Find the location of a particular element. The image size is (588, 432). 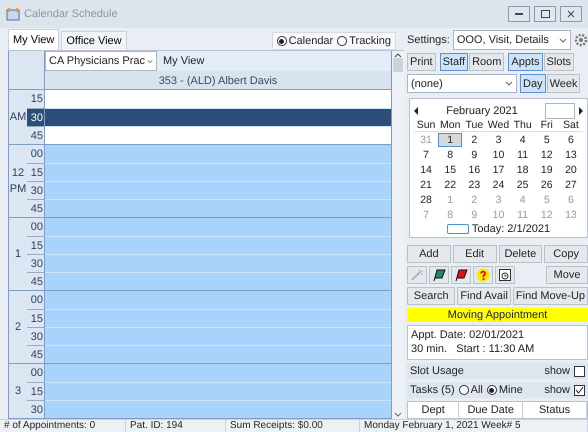

calendar-day: 21 is located at coordinates (426, 185).